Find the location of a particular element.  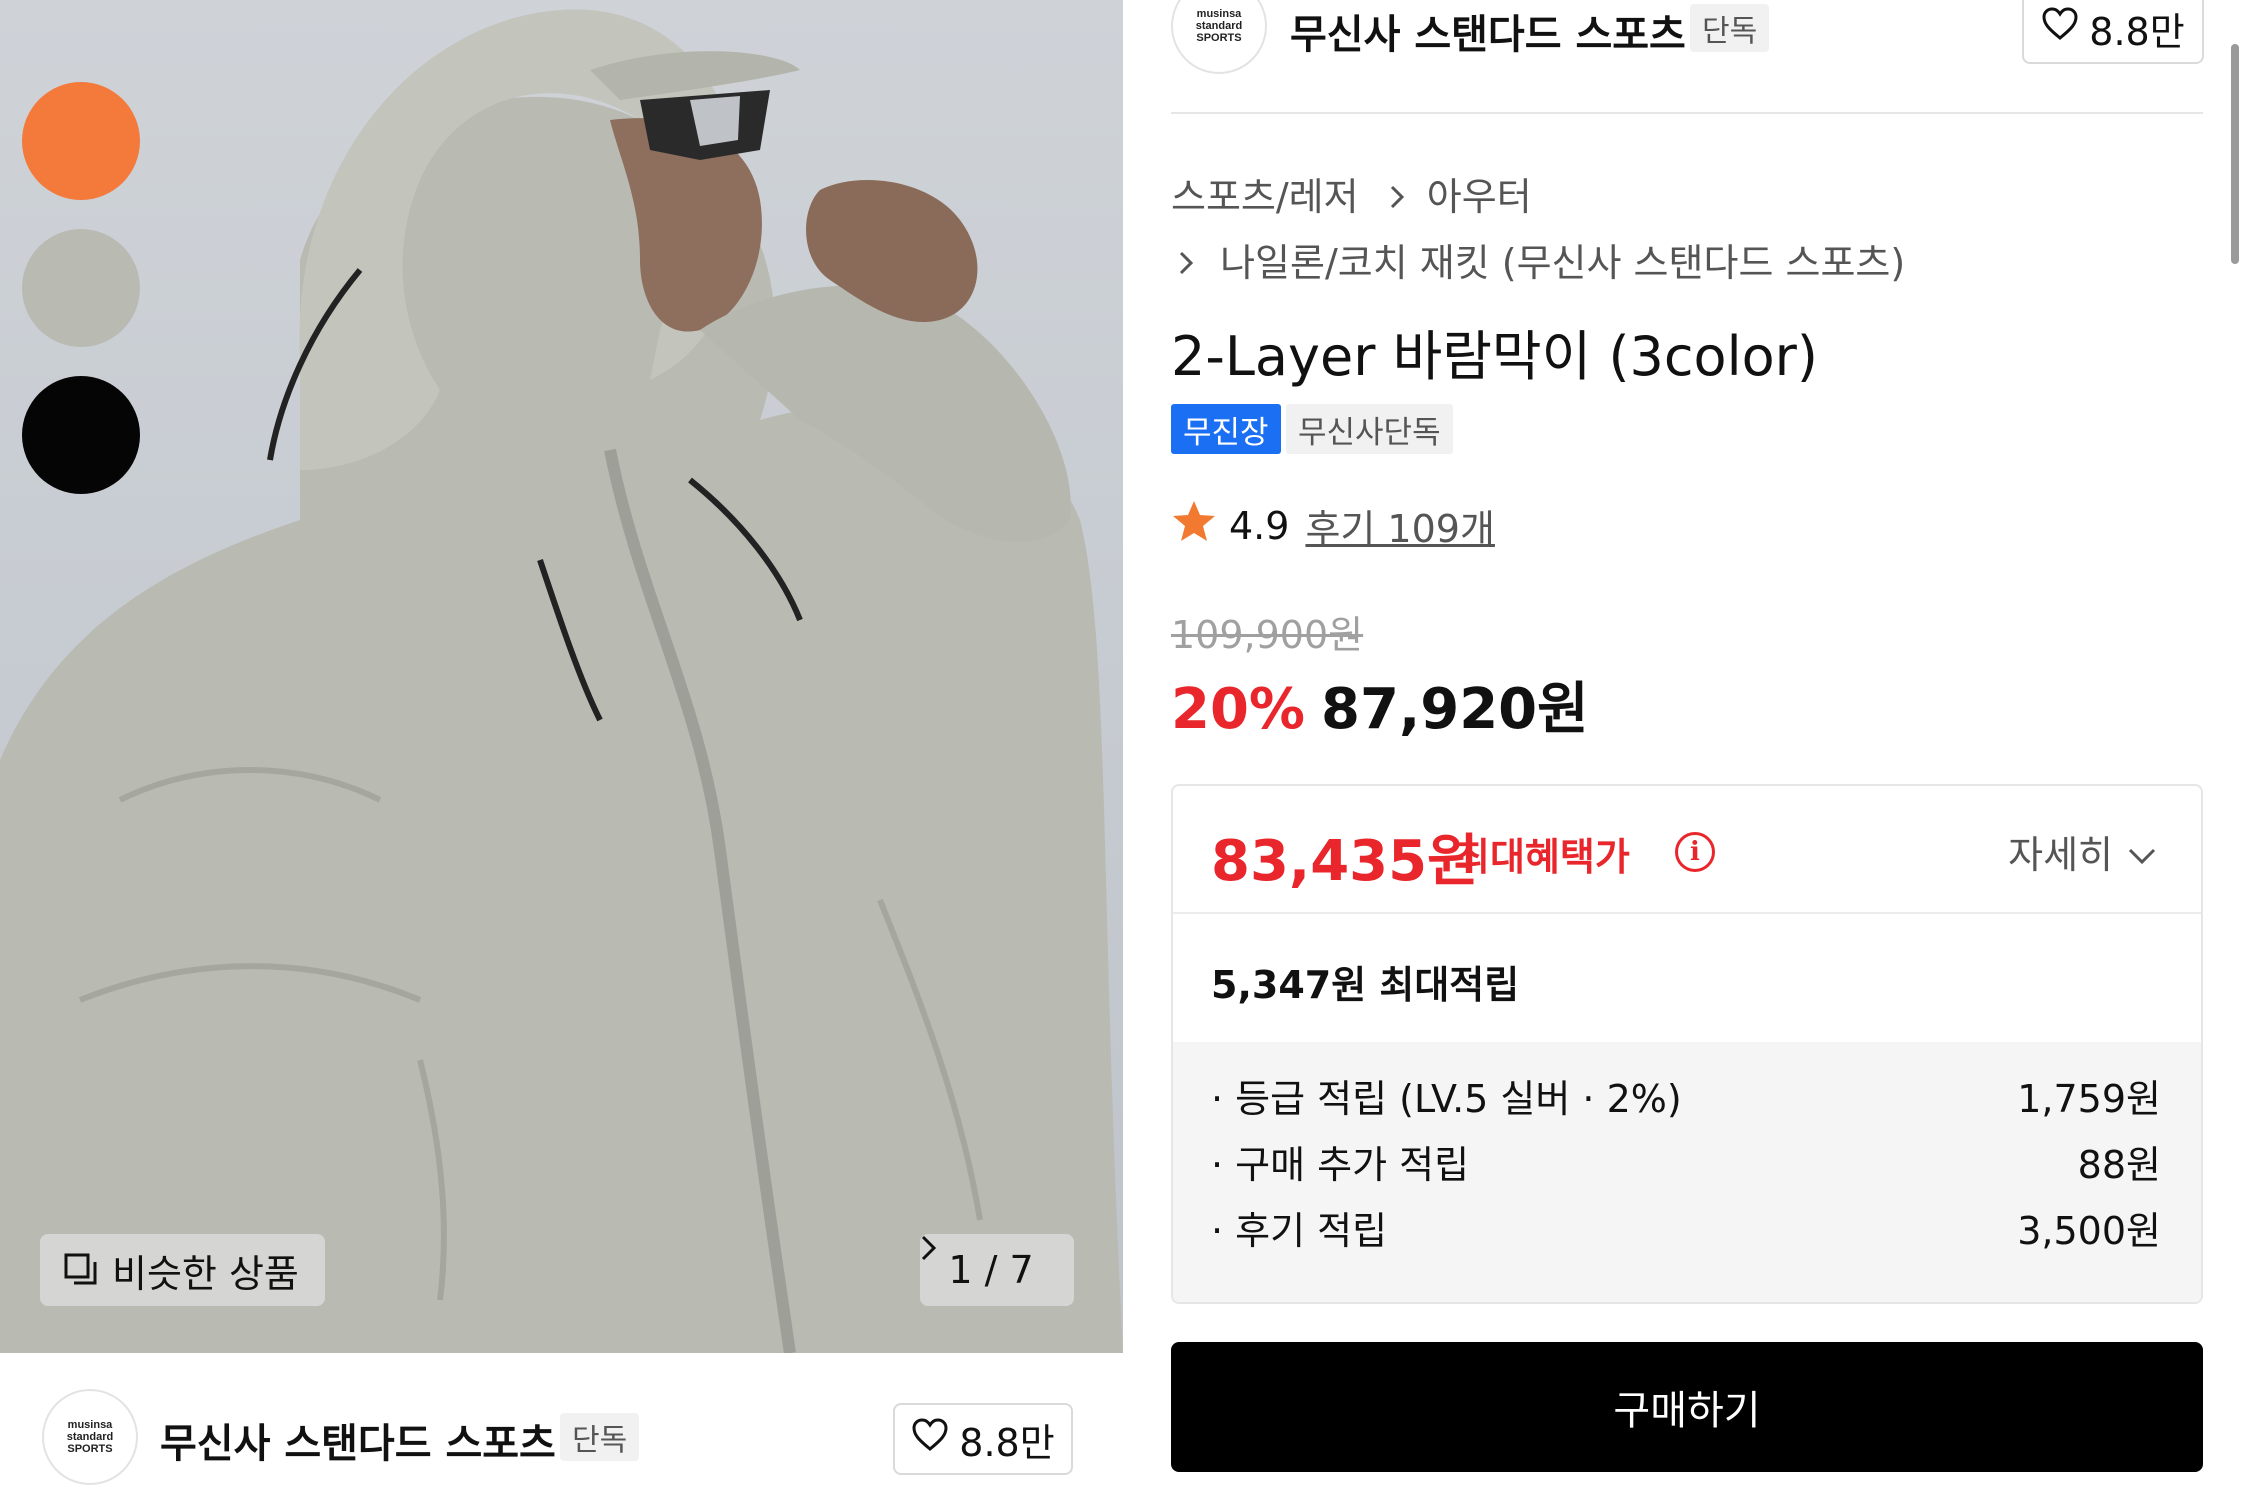

brand-logo: musinsa standard SPORTS is located at coordinates (90, 1437).